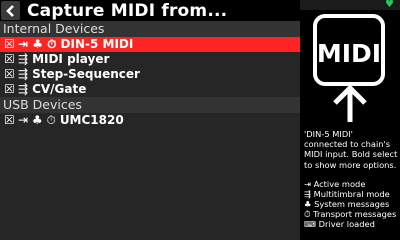  Describe the element at coordinates (335, 184) in the screenshot. I see `legend-item-active: ⇥ Active mode` at that location.